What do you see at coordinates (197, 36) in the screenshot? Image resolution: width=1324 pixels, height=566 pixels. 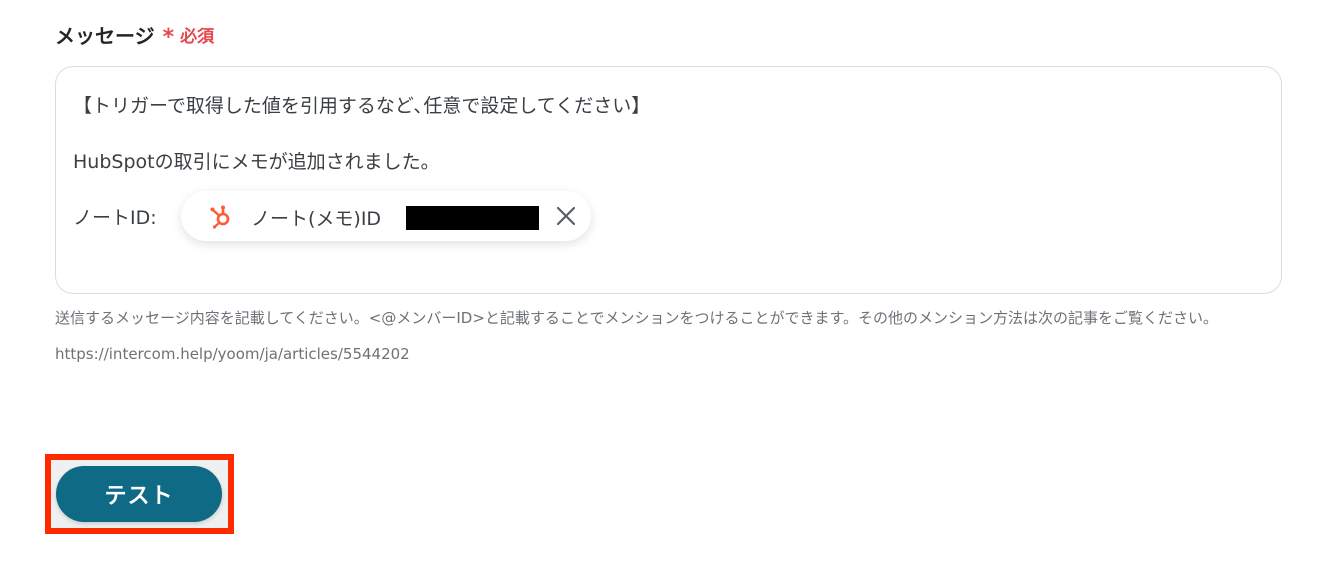 I see `required-badge: 必須` at bounding box center [197, 36].